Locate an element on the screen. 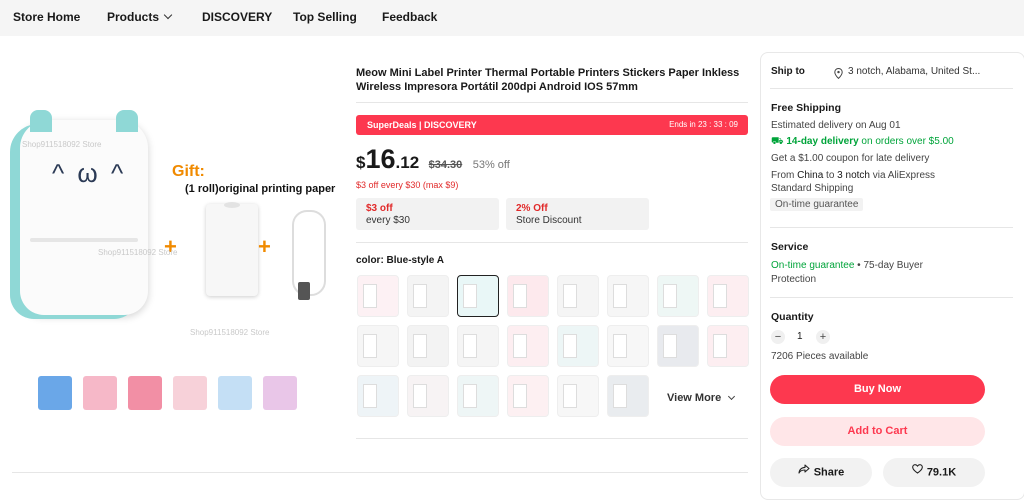  nav-store-home: Store Home is located at coordinates (46, 17).